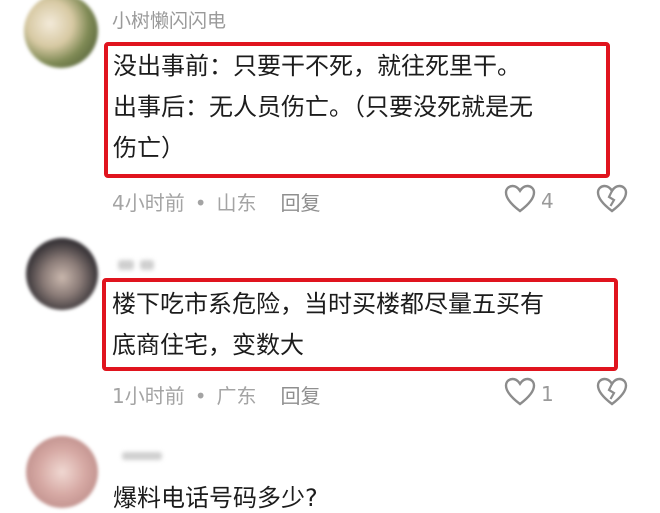 Image resolution: width=660 pixels, height=513 pixels. I want to click on like-count: 4, so click(547, 201).